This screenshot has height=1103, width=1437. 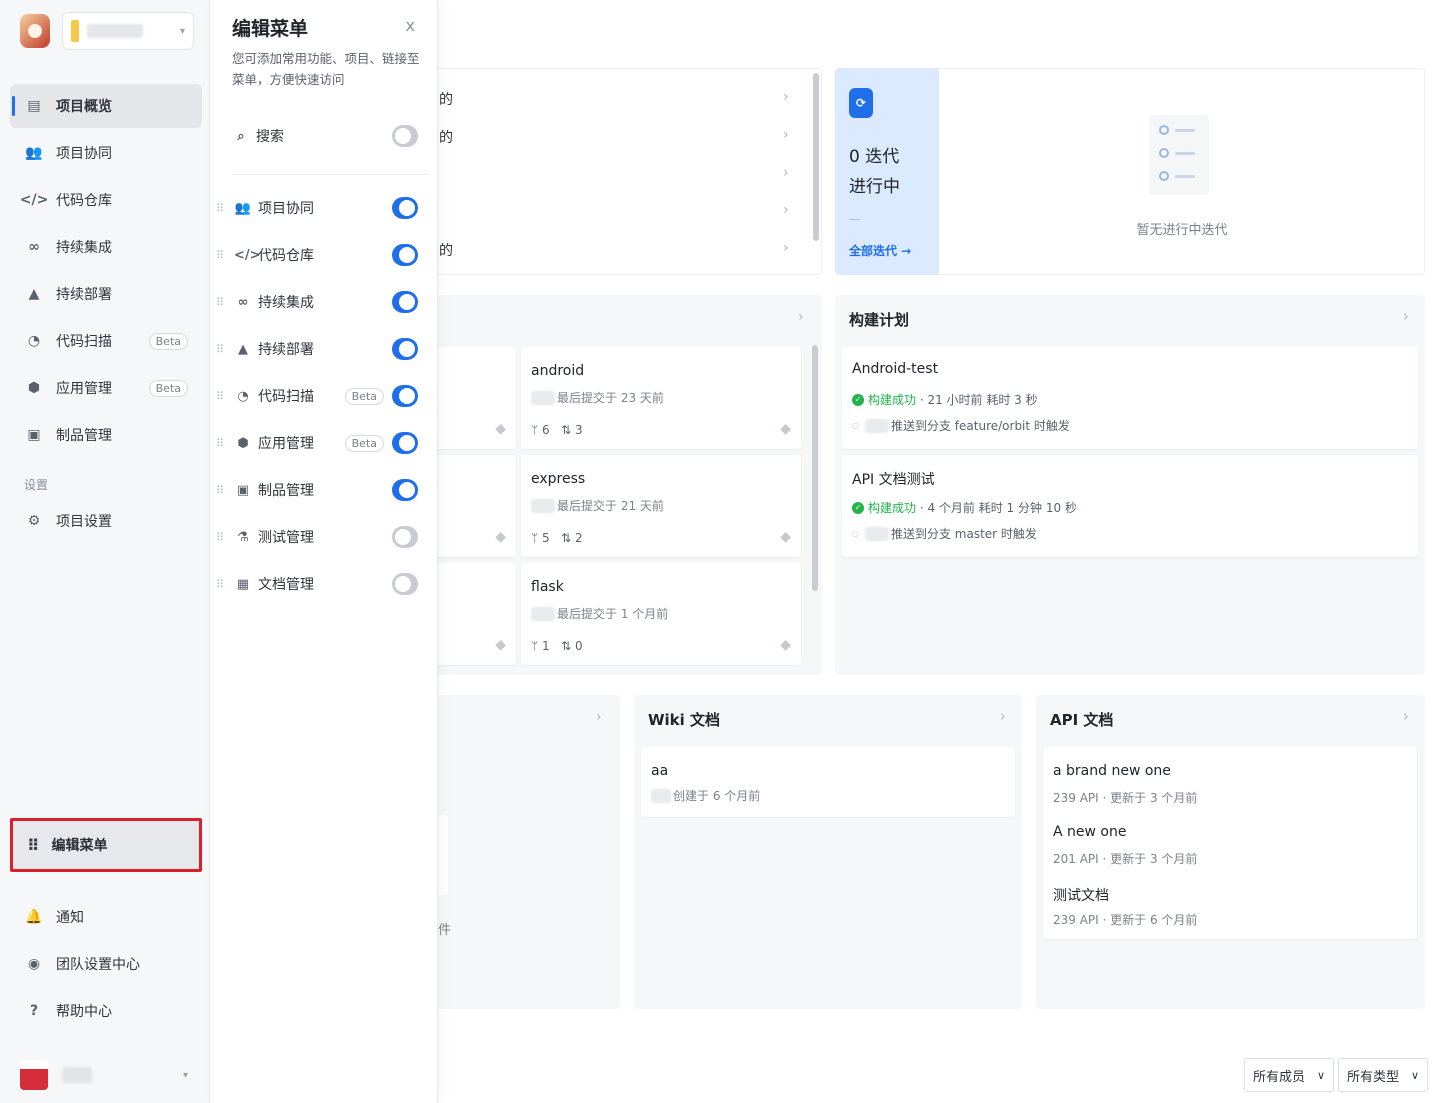 I want to click on panel-row-label: 项目协同, so click(x=286, y=209).